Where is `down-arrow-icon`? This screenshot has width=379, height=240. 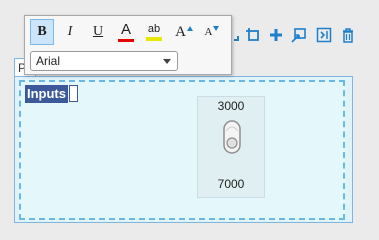 down-arrow-icon is located at coordinates (216, 28).